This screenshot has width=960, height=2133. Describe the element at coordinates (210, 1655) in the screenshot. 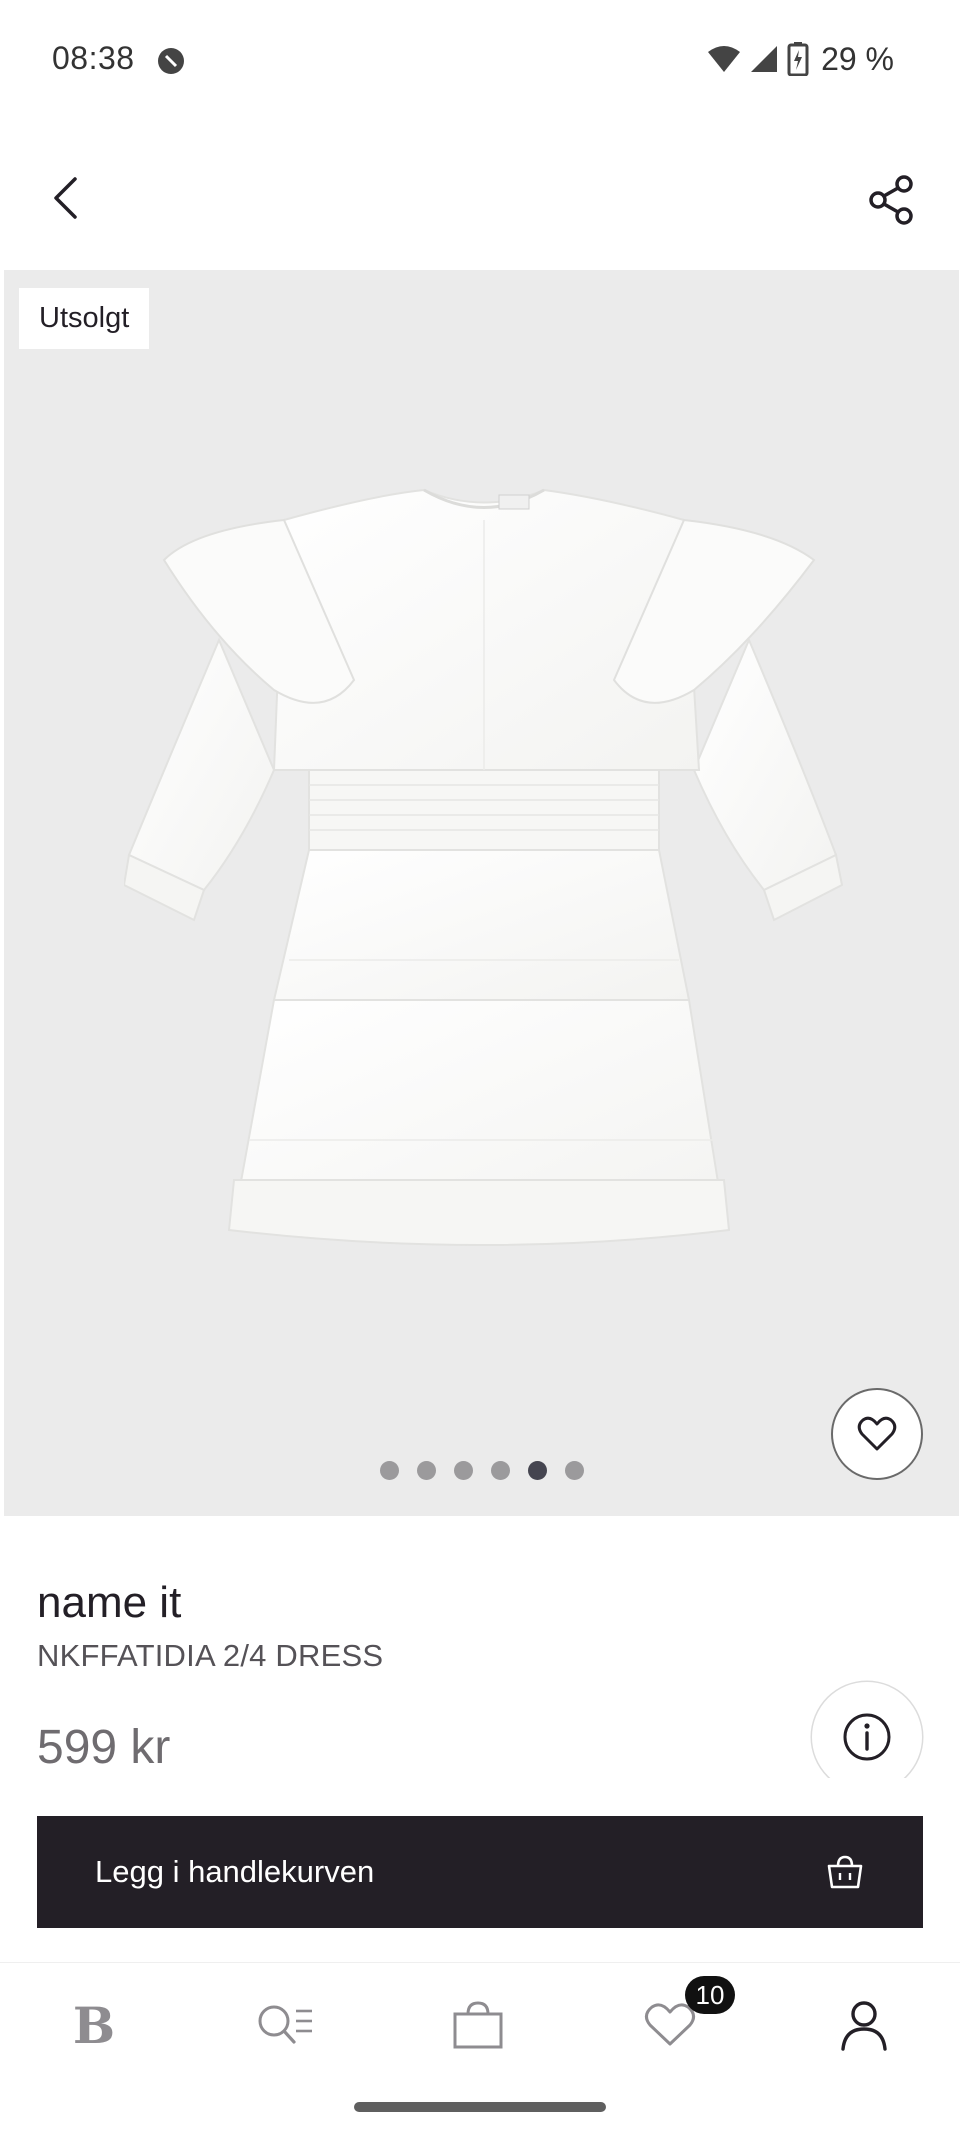

I see `product-name: NKFFATIDIA 2/4 DRESS` at that location.